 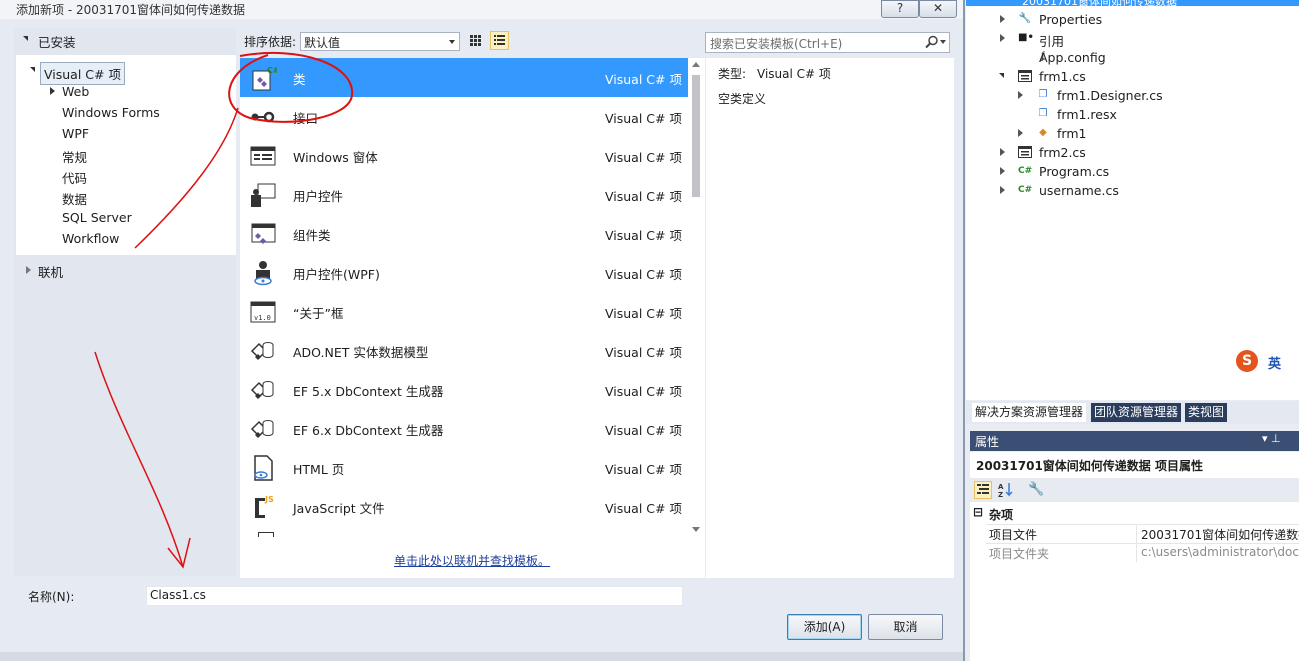 What do you see at coordinates (943, 42) in the screenshot?
I see `chevron-down-icon` at bounding box center [943, 42].